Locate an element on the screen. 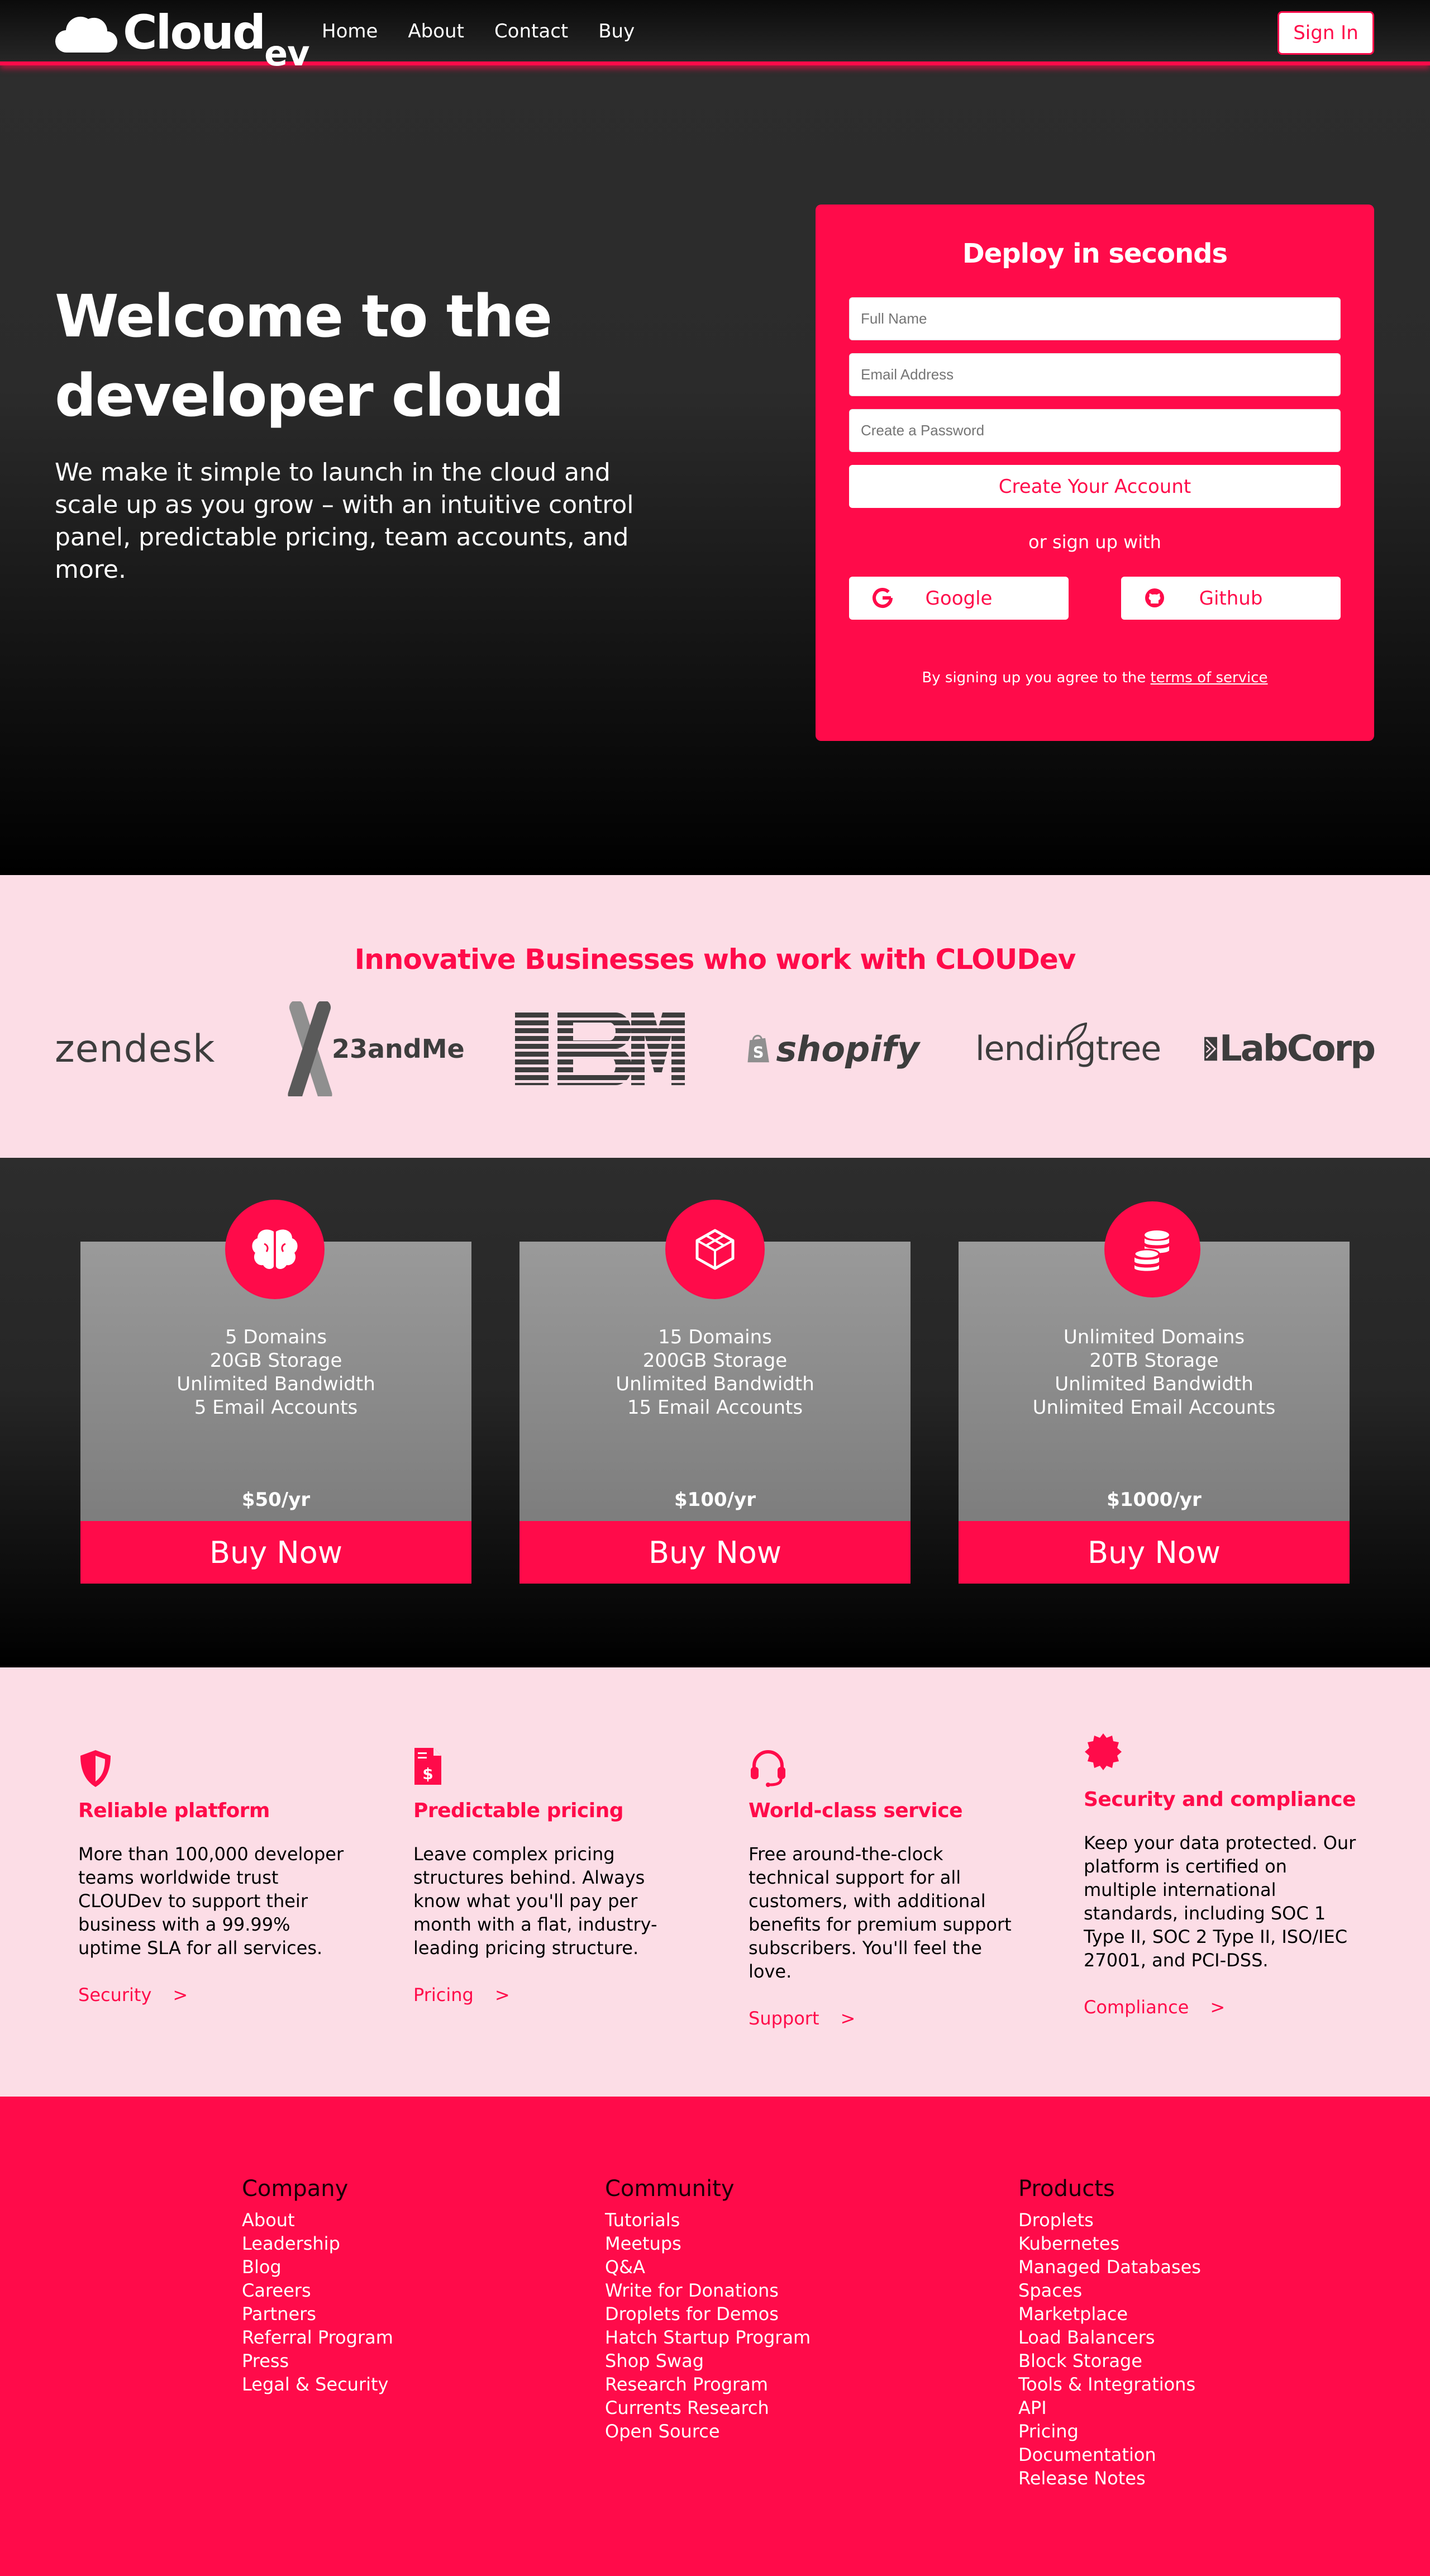 Image resolution: width=1430 pixels, height=2576 pixels. nav-link-contact: Contact is located at coordinates (531, 31).